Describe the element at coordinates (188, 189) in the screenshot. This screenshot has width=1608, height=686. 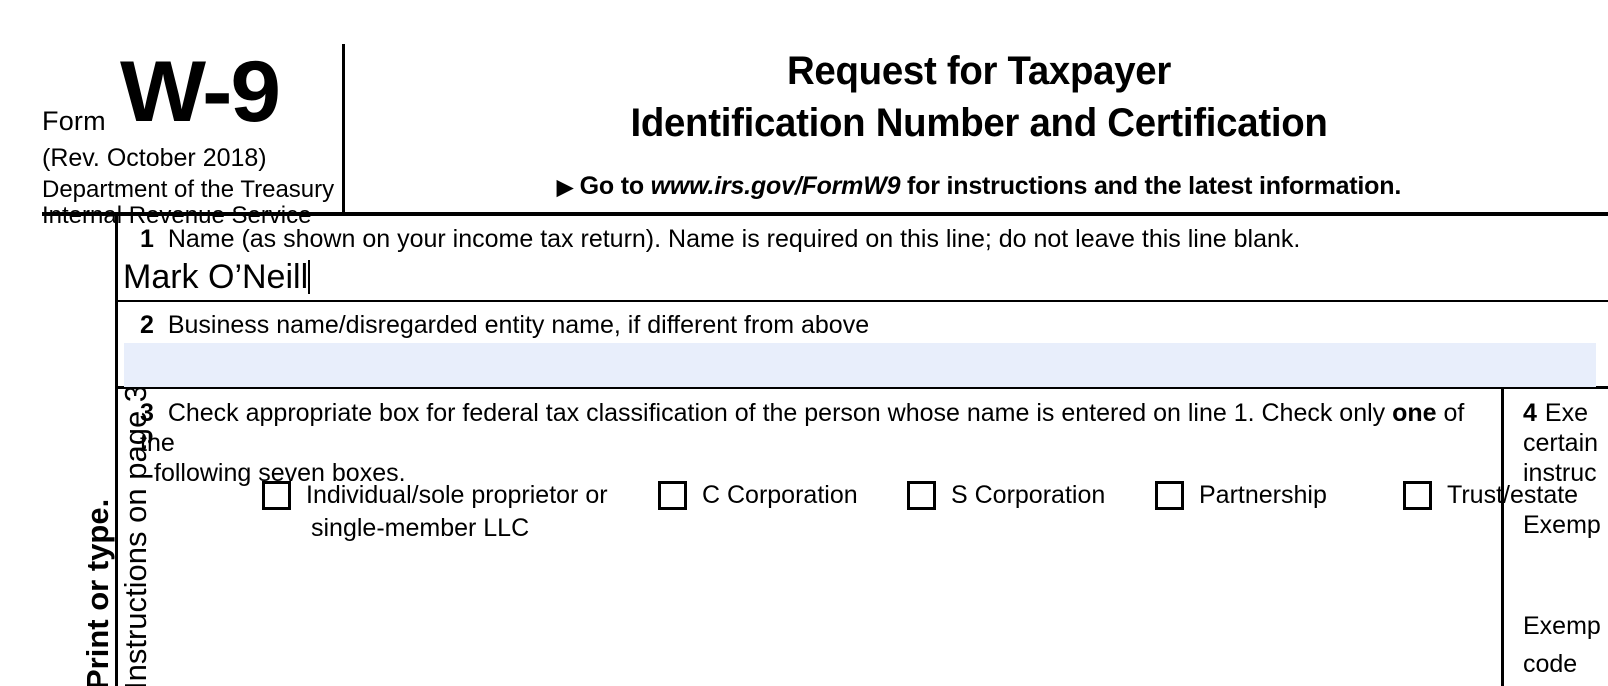
I see `department-treasury-label: Department of the Treasury` at that location.